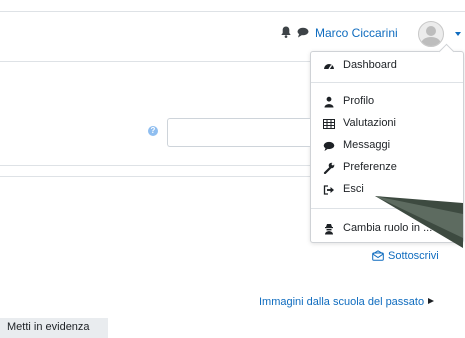  I want to click on pointer-arrow-annotation, so click(419, 222).